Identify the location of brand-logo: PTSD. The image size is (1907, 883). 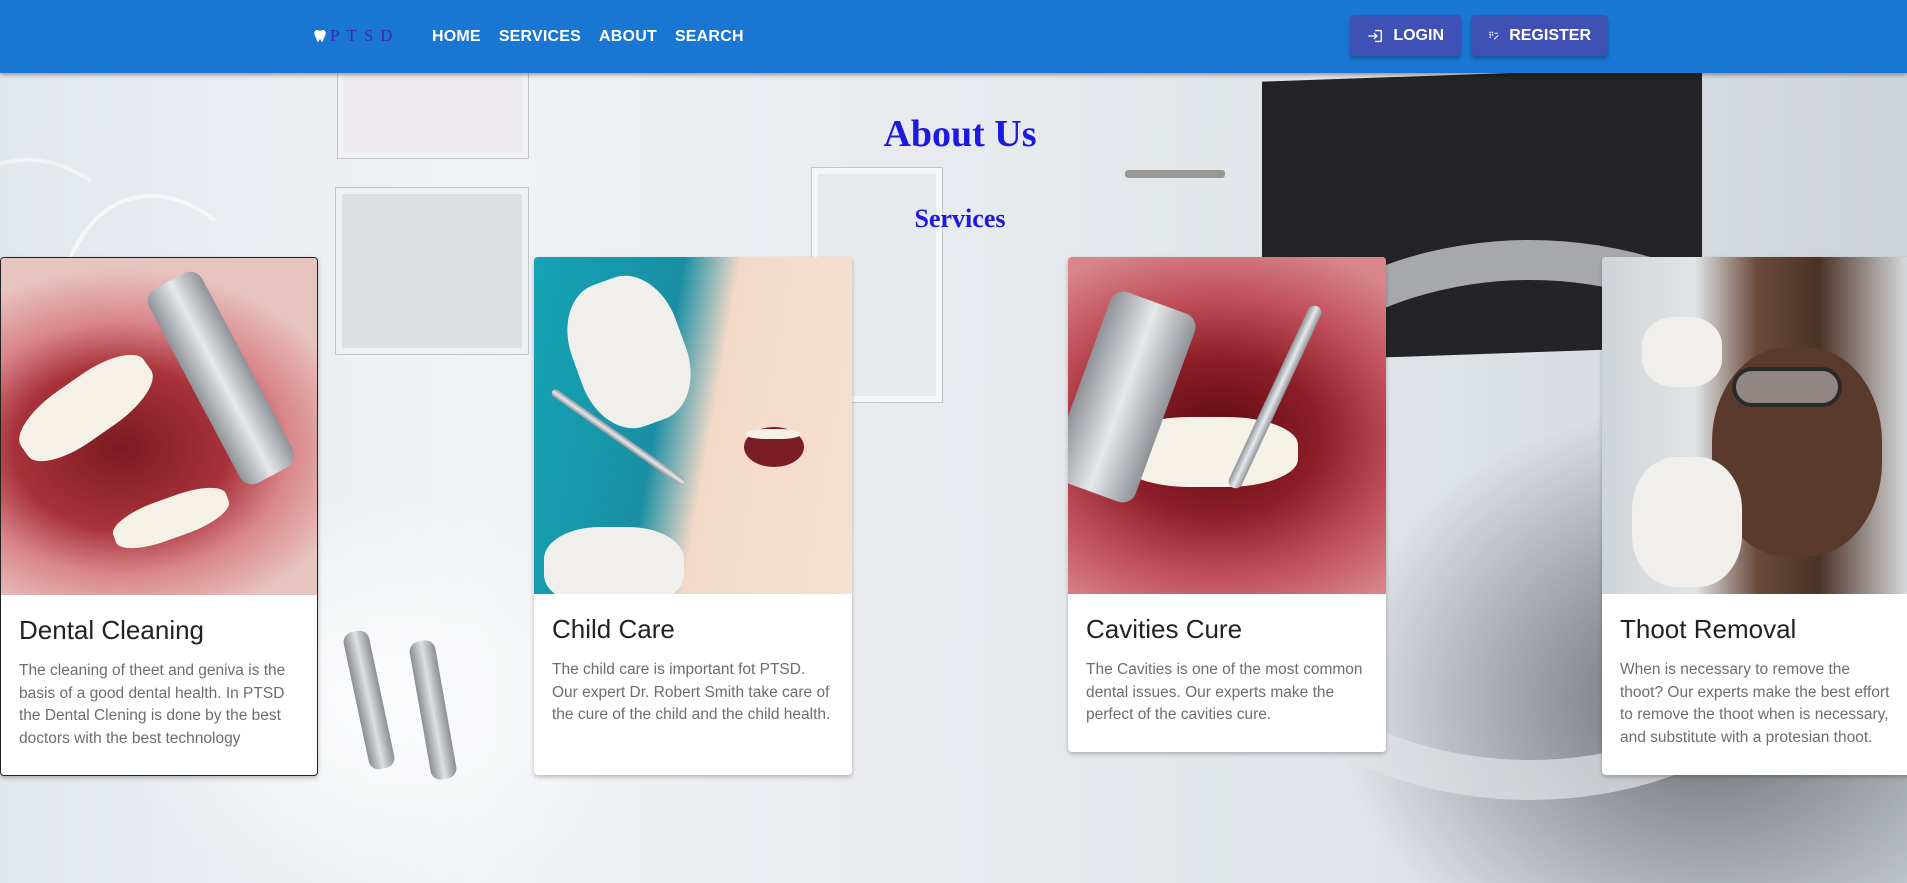
(356, 36).